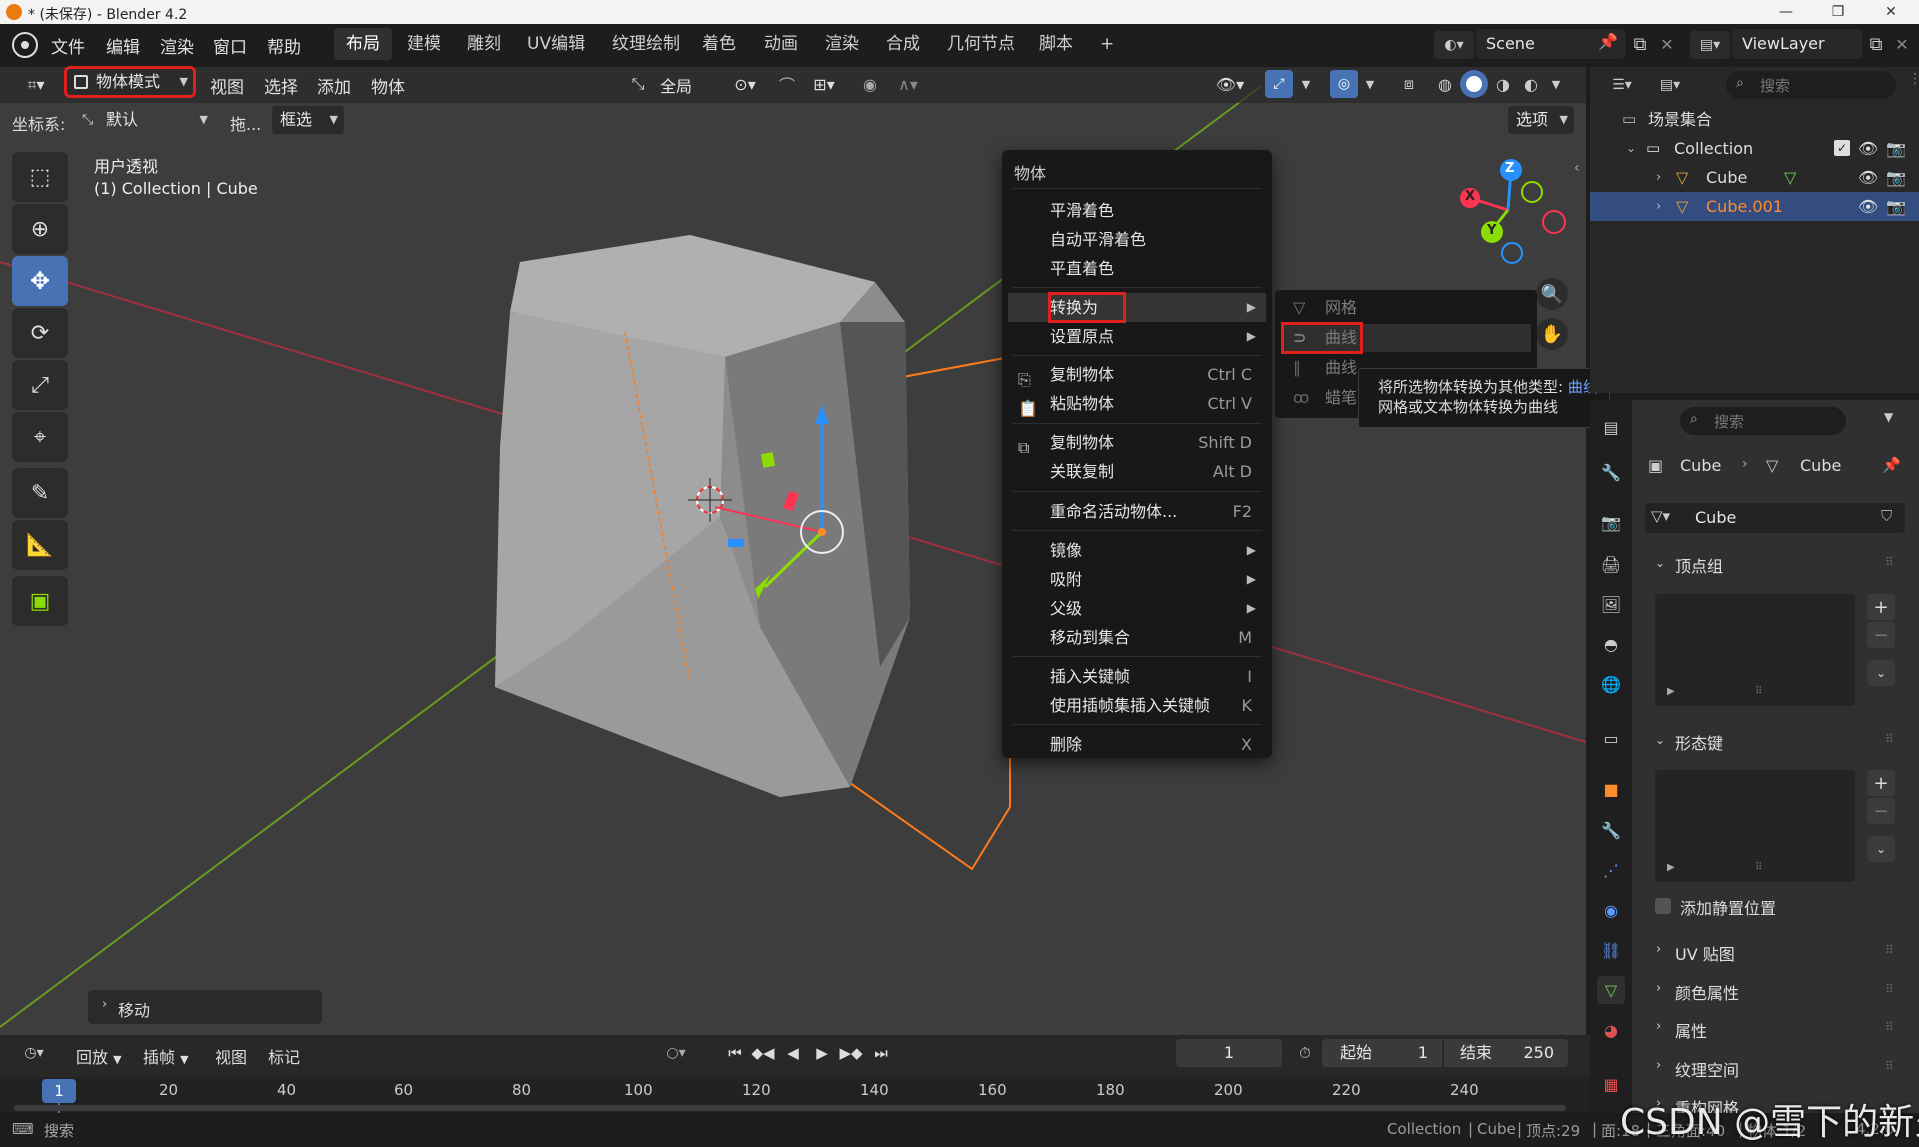  What do you see at coordinates (1137, 608) in the screenshot?
I see `menu-item-parent: 父级 ▶` at bounding box center [1137, 608].